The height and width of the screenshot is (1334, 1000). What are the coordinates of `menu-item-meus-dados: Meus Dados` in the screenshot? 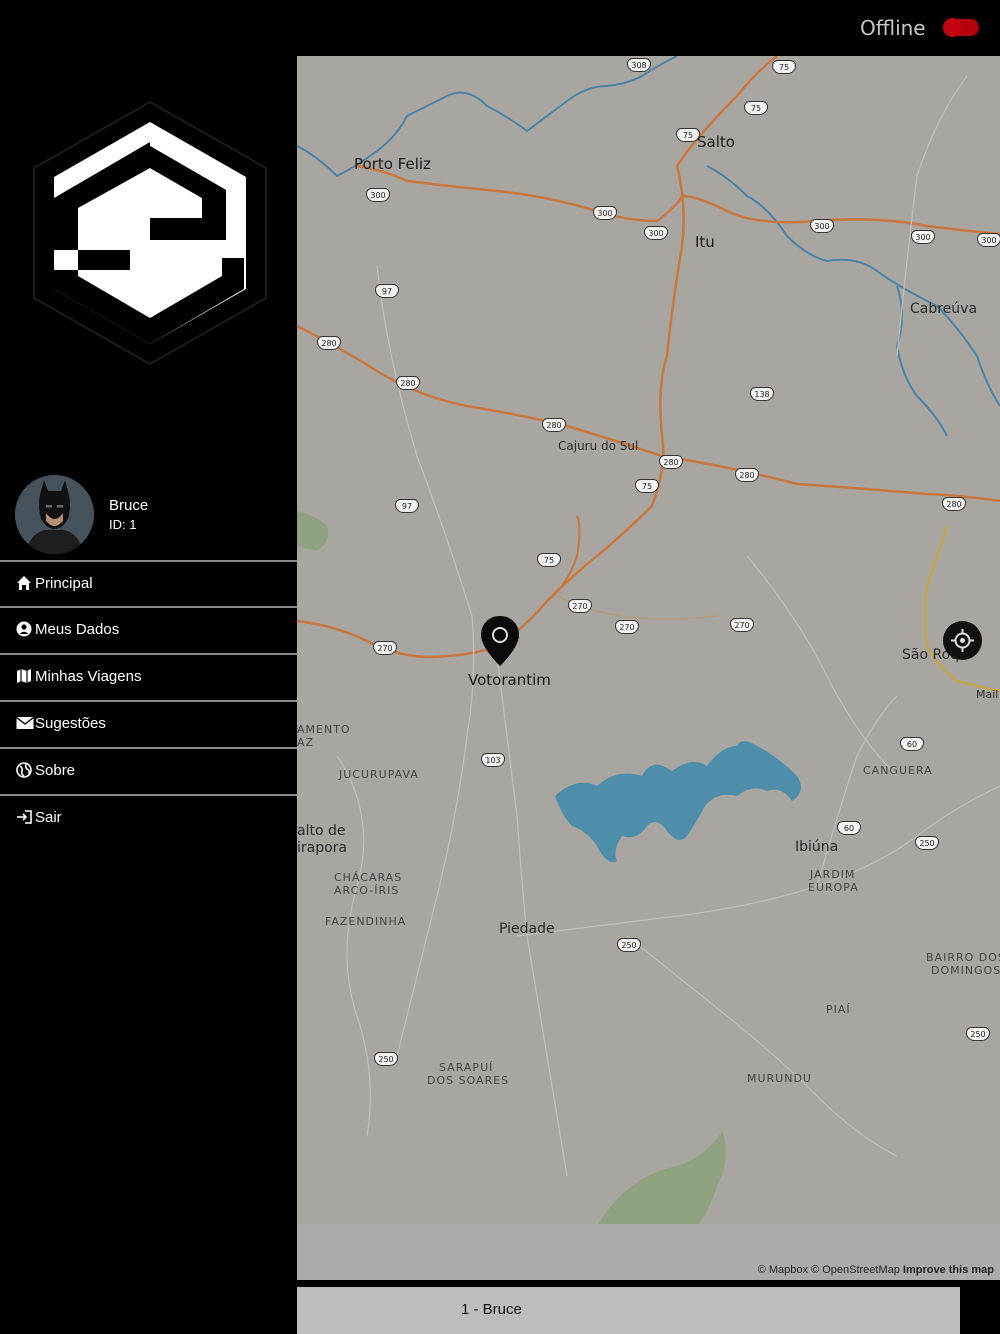 It's located at (148, 629).